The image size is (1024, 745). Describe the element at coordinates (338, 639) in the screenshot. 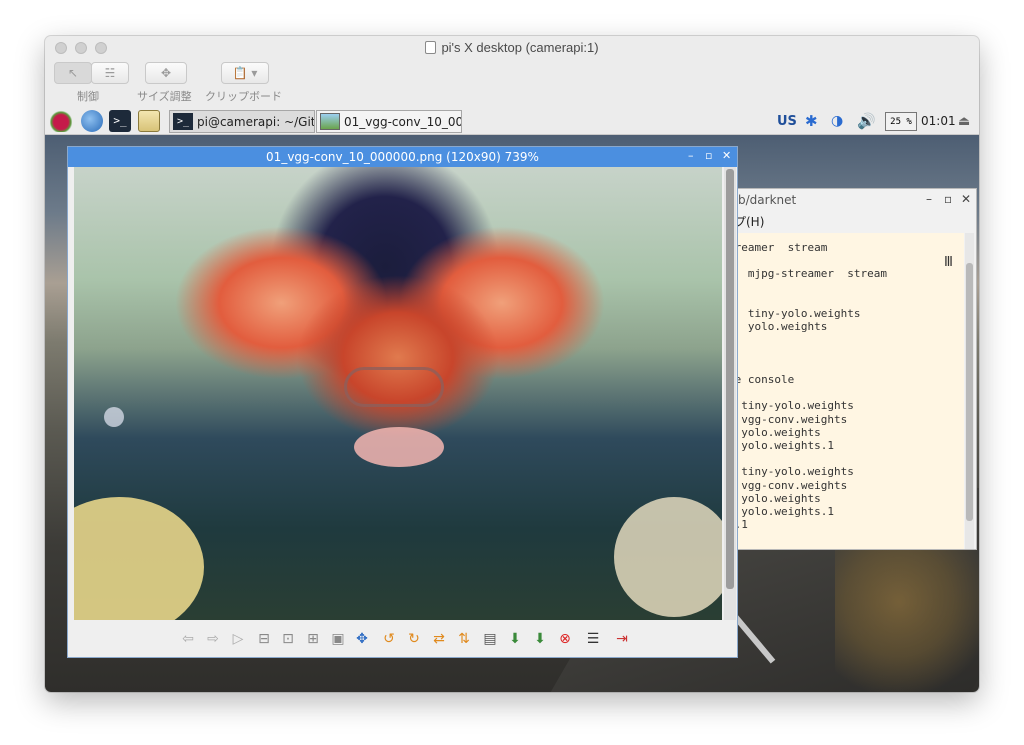

I see `original-size-icon: ▣` at that location.